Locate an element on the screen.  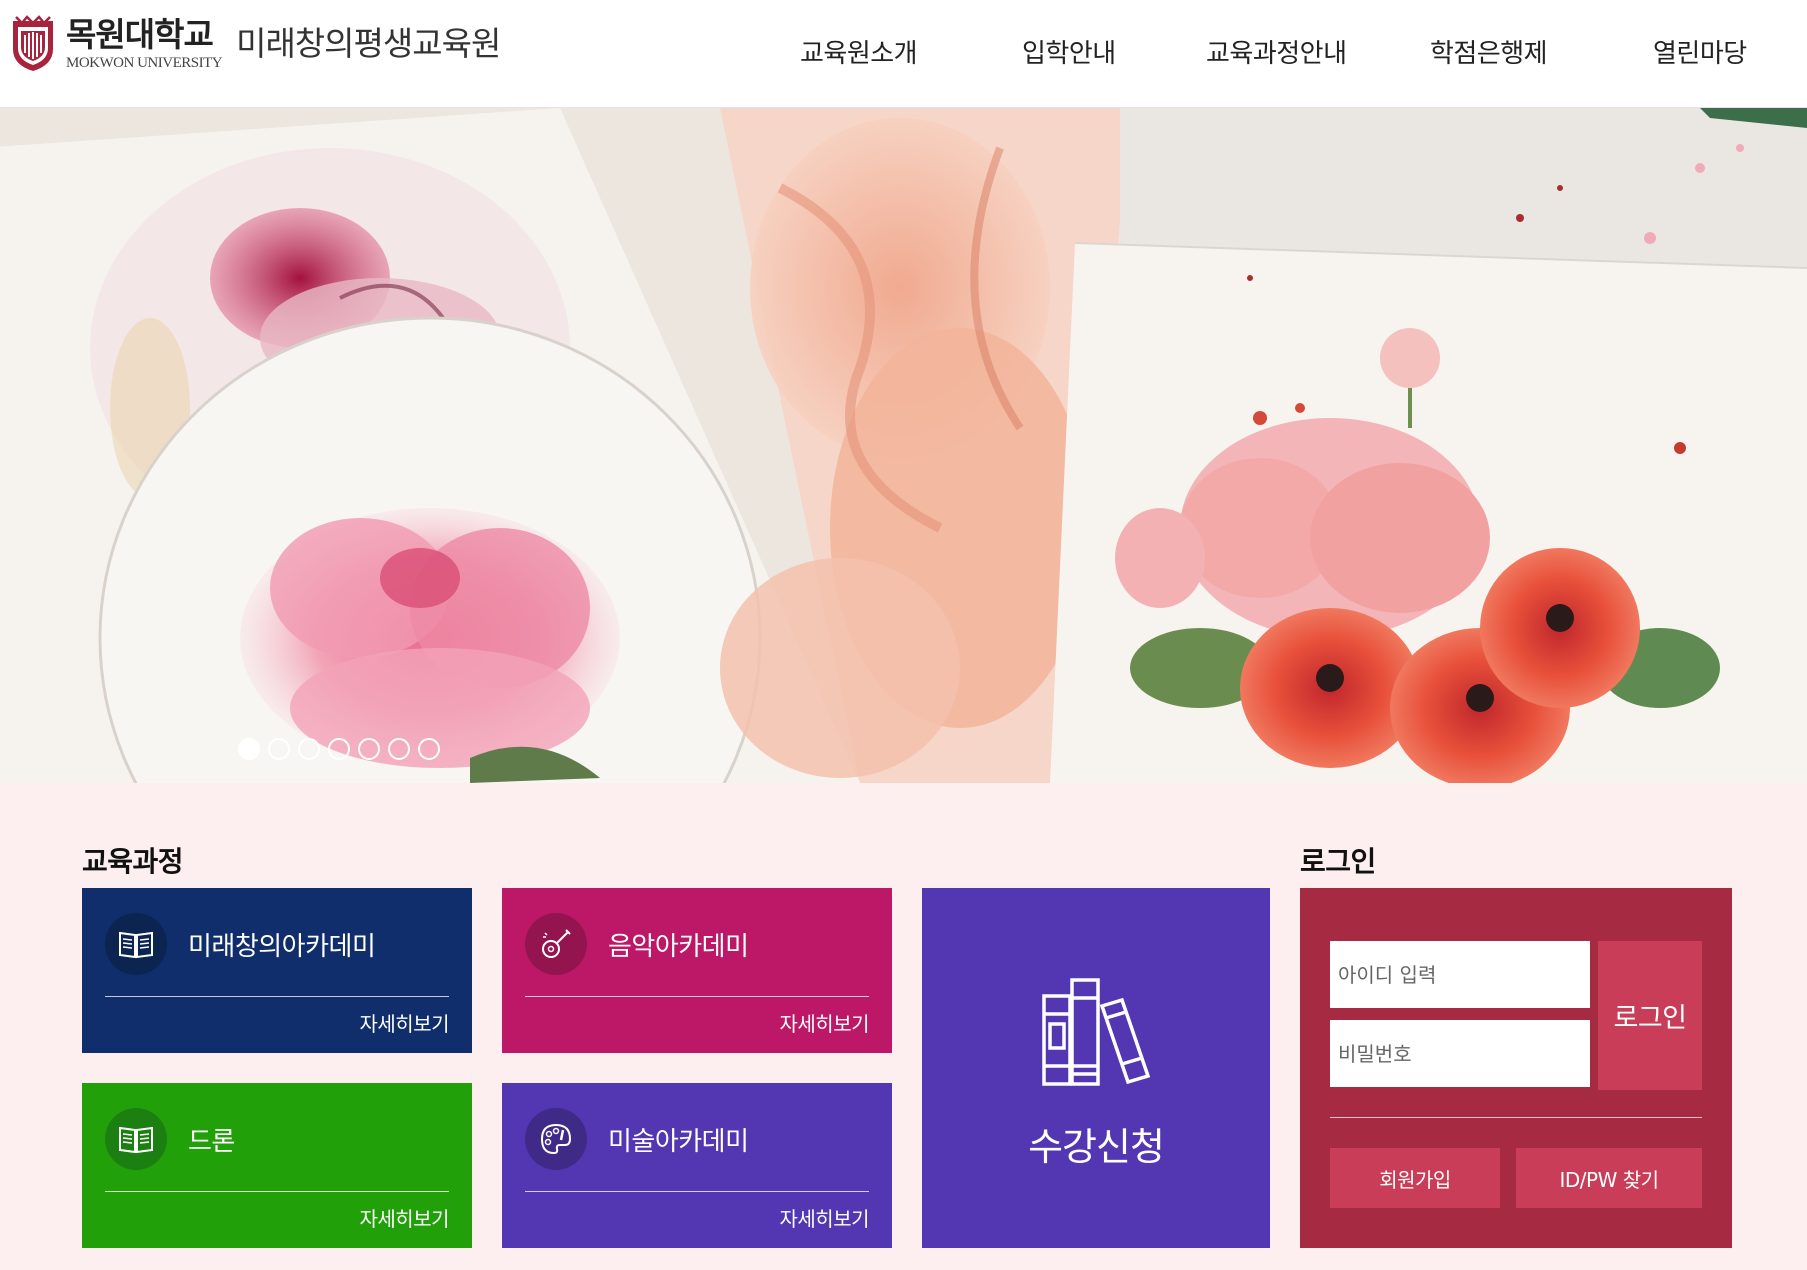
find-id-pw-button: ID/PW 찾기 is located at coordinates (1609, 1178).